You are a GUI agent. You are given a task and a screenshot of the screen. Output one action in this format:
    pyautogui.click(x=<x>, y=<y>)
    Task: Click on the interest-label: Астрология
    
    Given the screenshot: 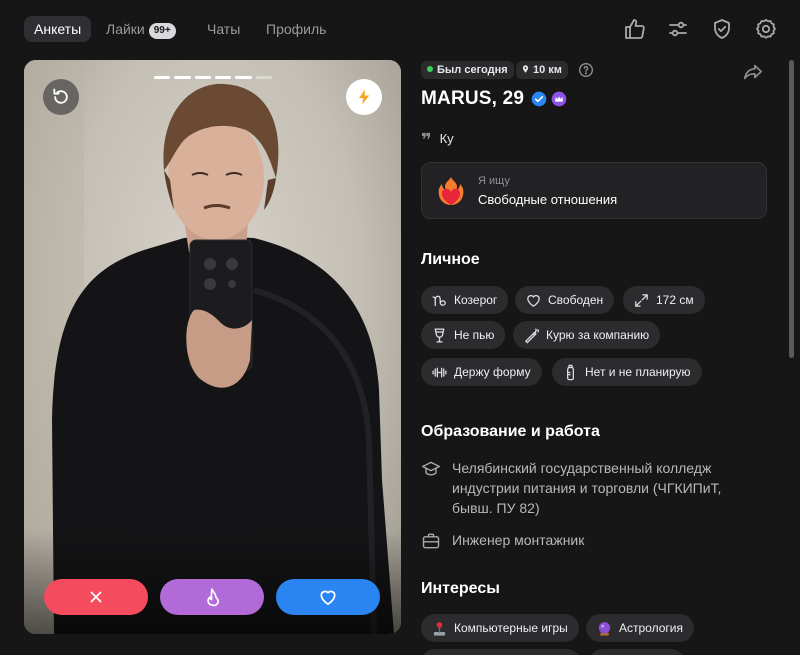 What is the action you would take?
    pyautogui.click(x=651, y=628)
    